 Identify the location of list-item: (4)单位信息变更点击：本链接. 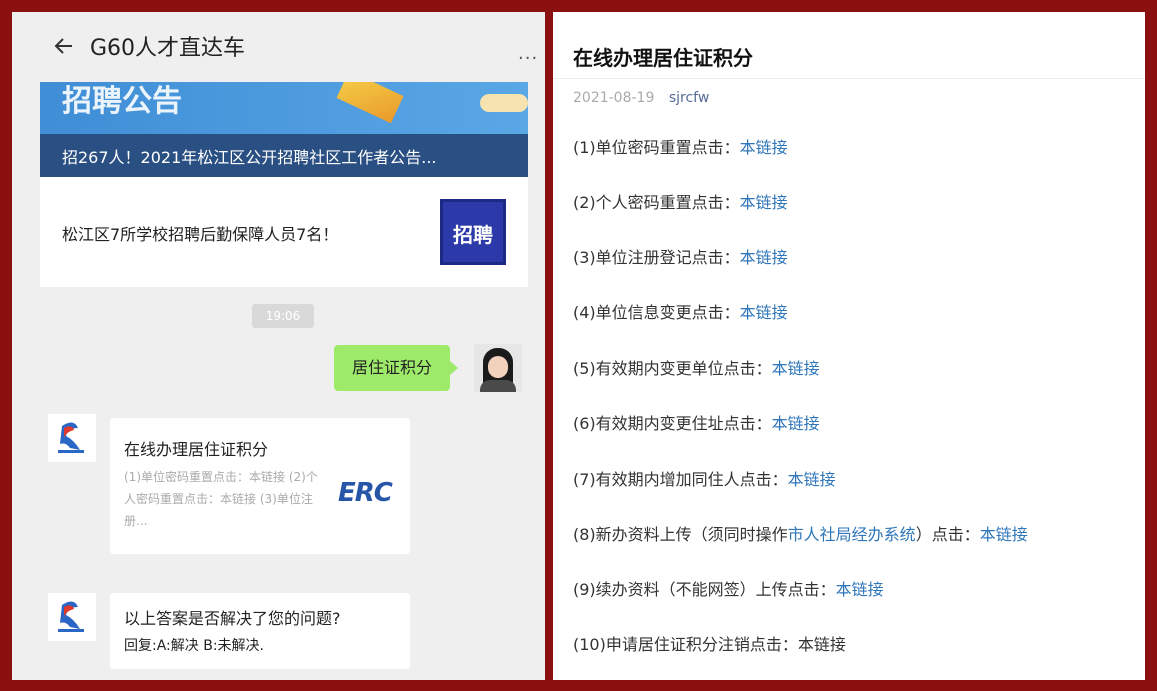
(680, 311).